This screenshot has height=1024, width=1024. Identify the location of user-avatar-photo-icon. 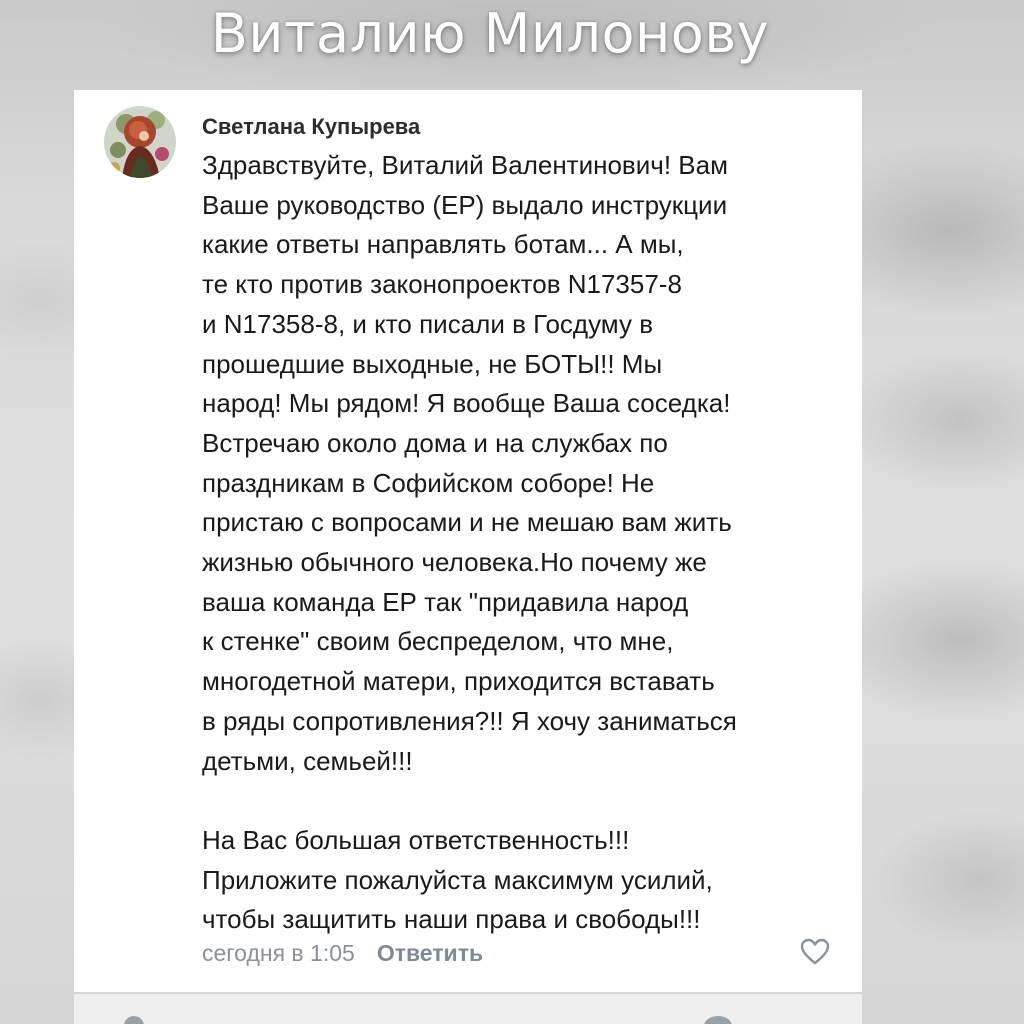
(140, 142).